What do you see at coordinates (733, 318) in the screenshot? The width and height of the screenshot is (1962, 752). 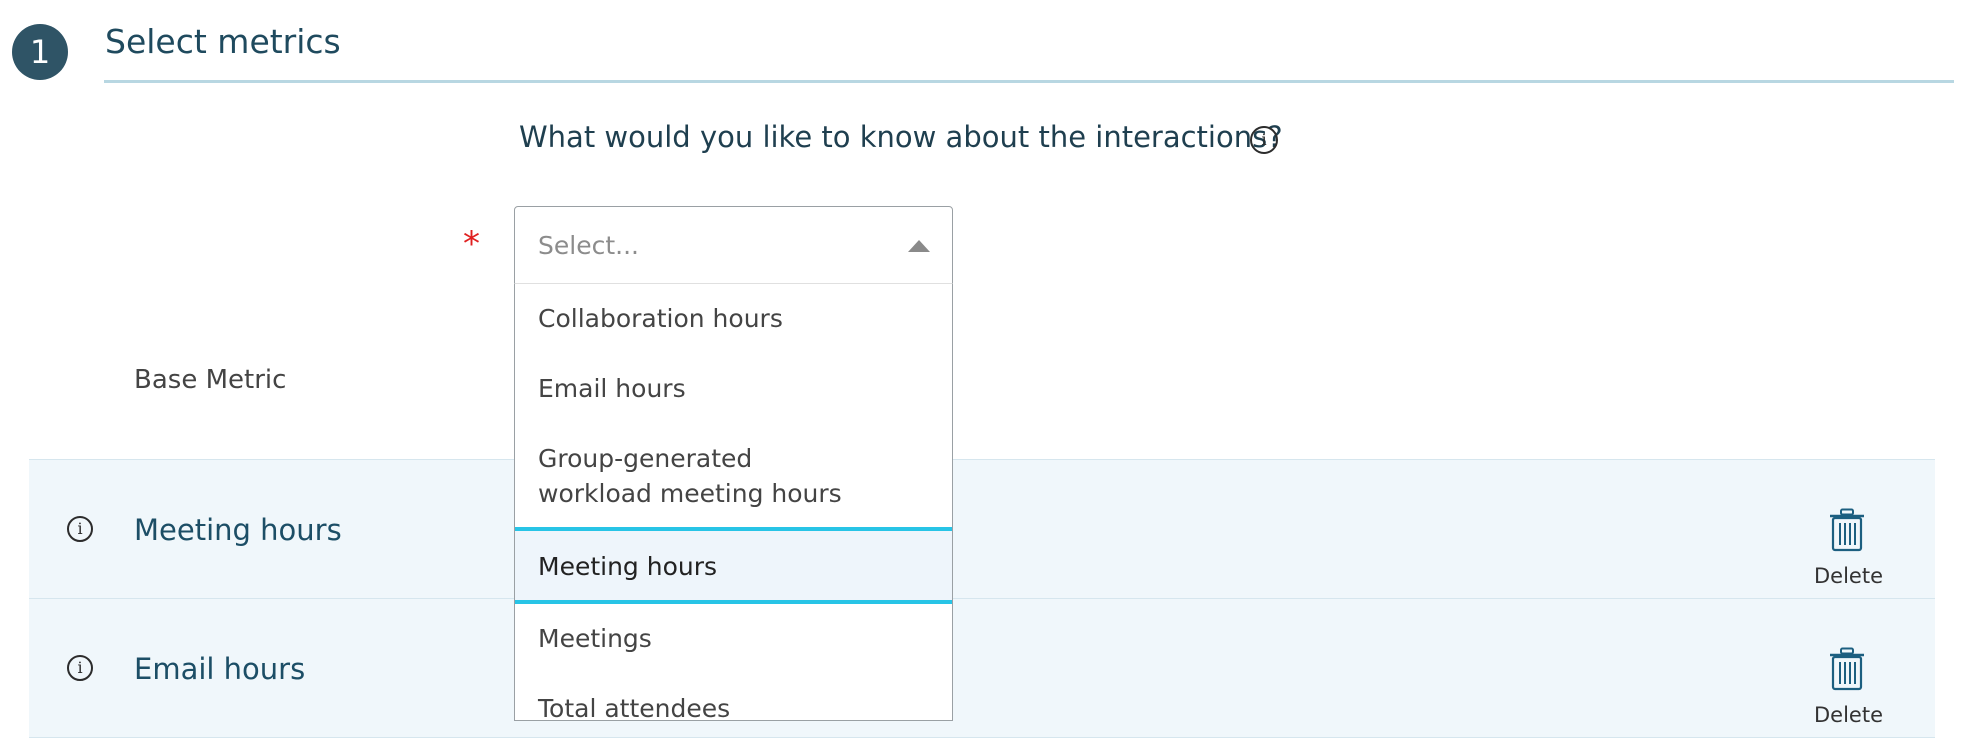 I see `dropdown-option: Collaboration hours` at bounding box center [733, 318].